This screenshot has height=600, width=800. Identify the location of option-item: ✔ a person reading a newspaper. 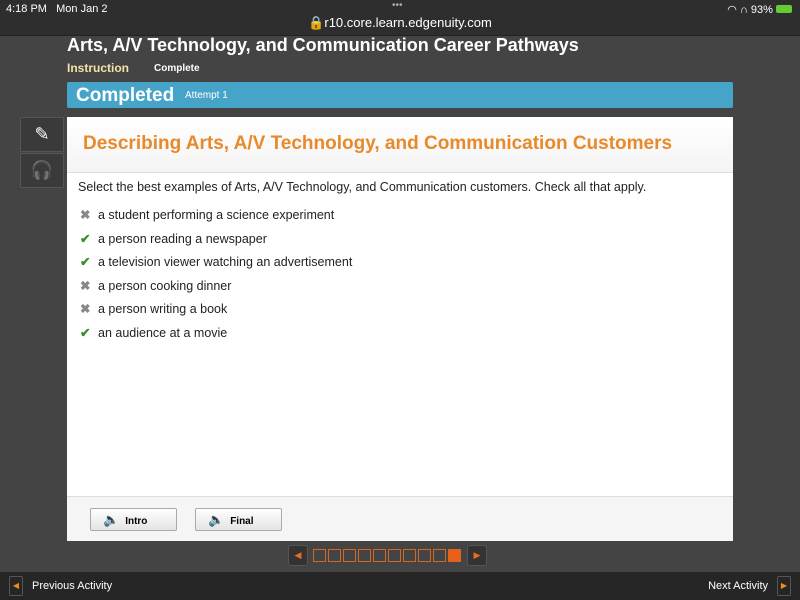
(173, 238).